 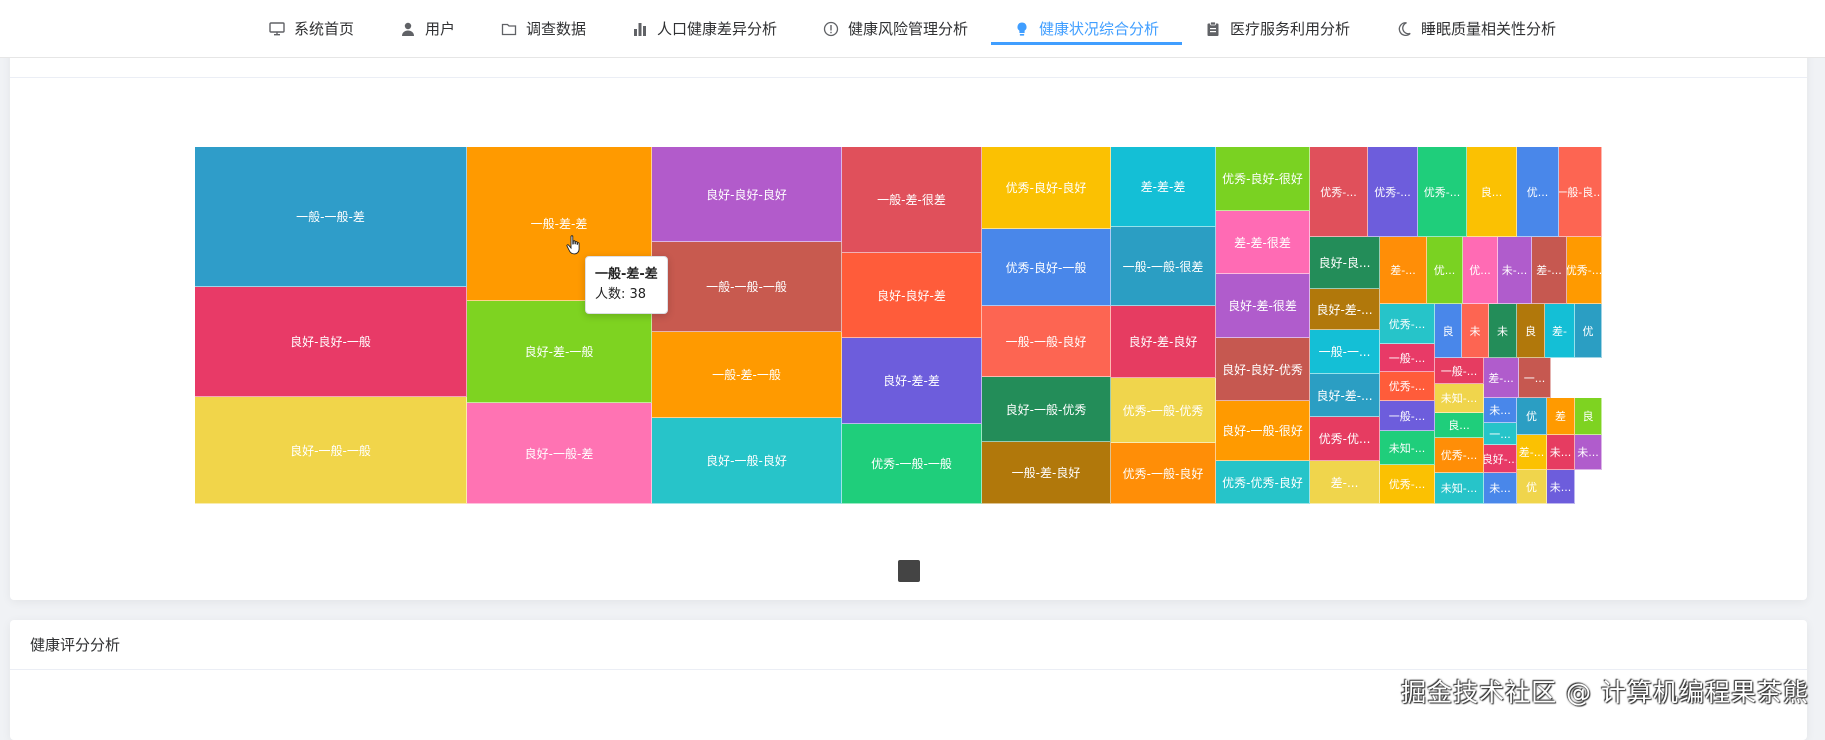 I want to click on treemap-tile: 差-差-很差, so click(x=1263, y=242).